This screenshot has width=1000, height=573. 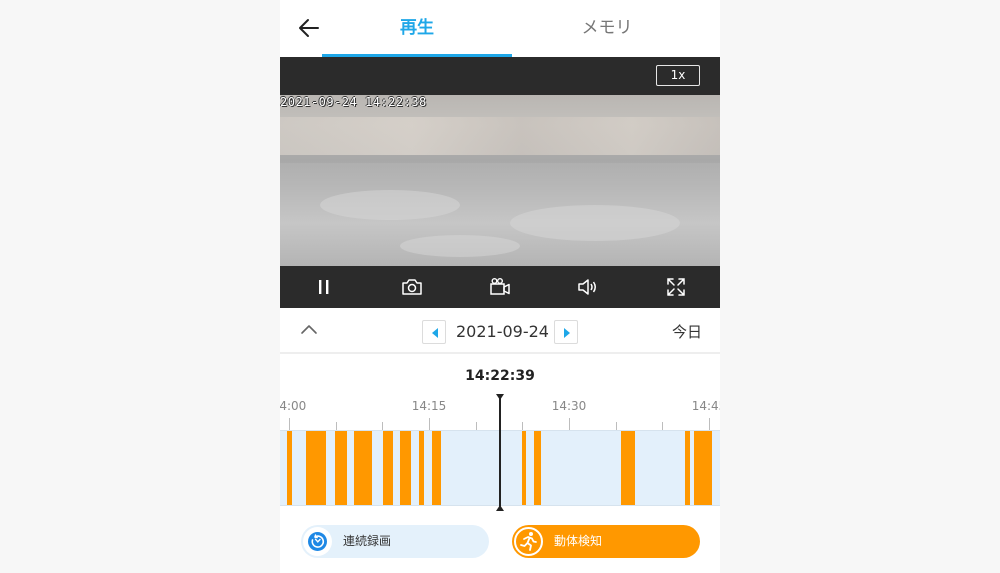 I want to click on video-baseboard, so click(x=500, y=159).